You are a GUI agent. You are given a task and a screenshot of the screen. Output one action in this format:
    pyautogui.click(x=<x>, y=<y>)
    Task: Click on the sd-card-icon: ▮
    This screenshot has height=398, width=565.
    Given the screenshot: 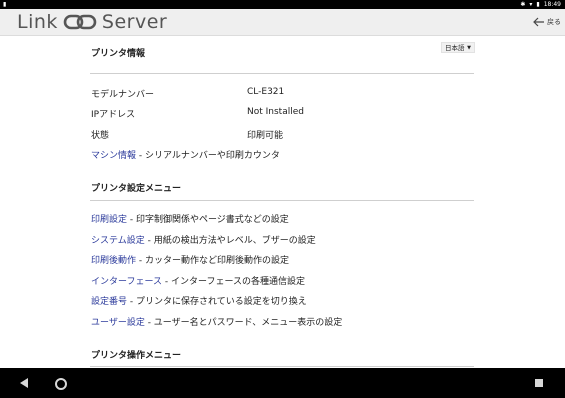 What is the action you would take?
    pyautogui.click(x=5, y=4)
    